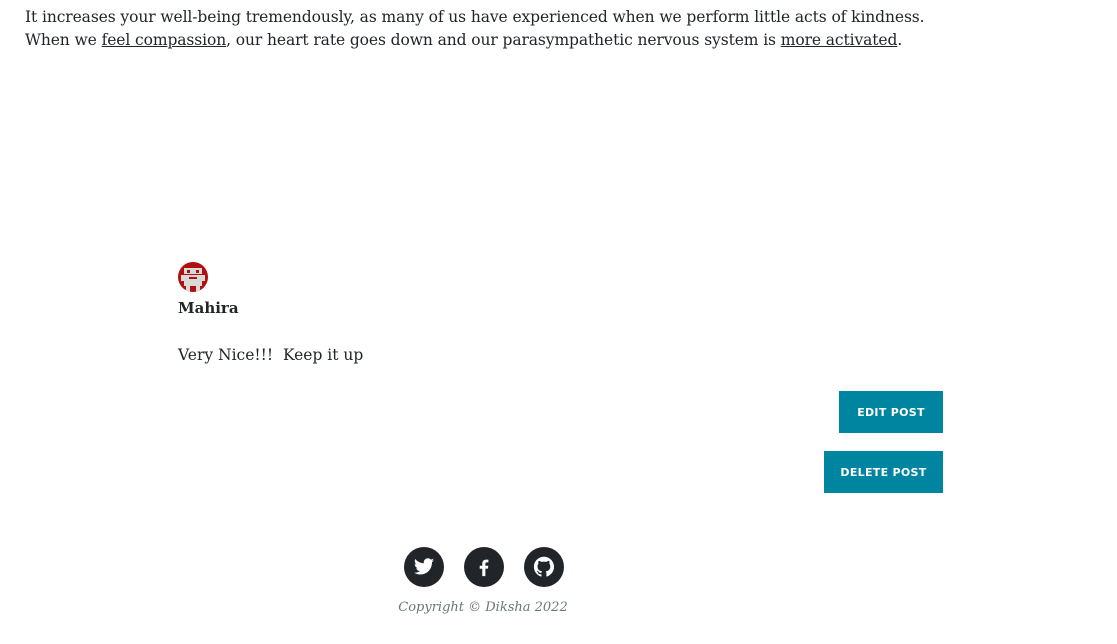 This screenshot has width=1117, height=644. Describe the element at coordinates (164, 40) in the screenshot. I see `feel-compassion-link: feel compassion` at that location.